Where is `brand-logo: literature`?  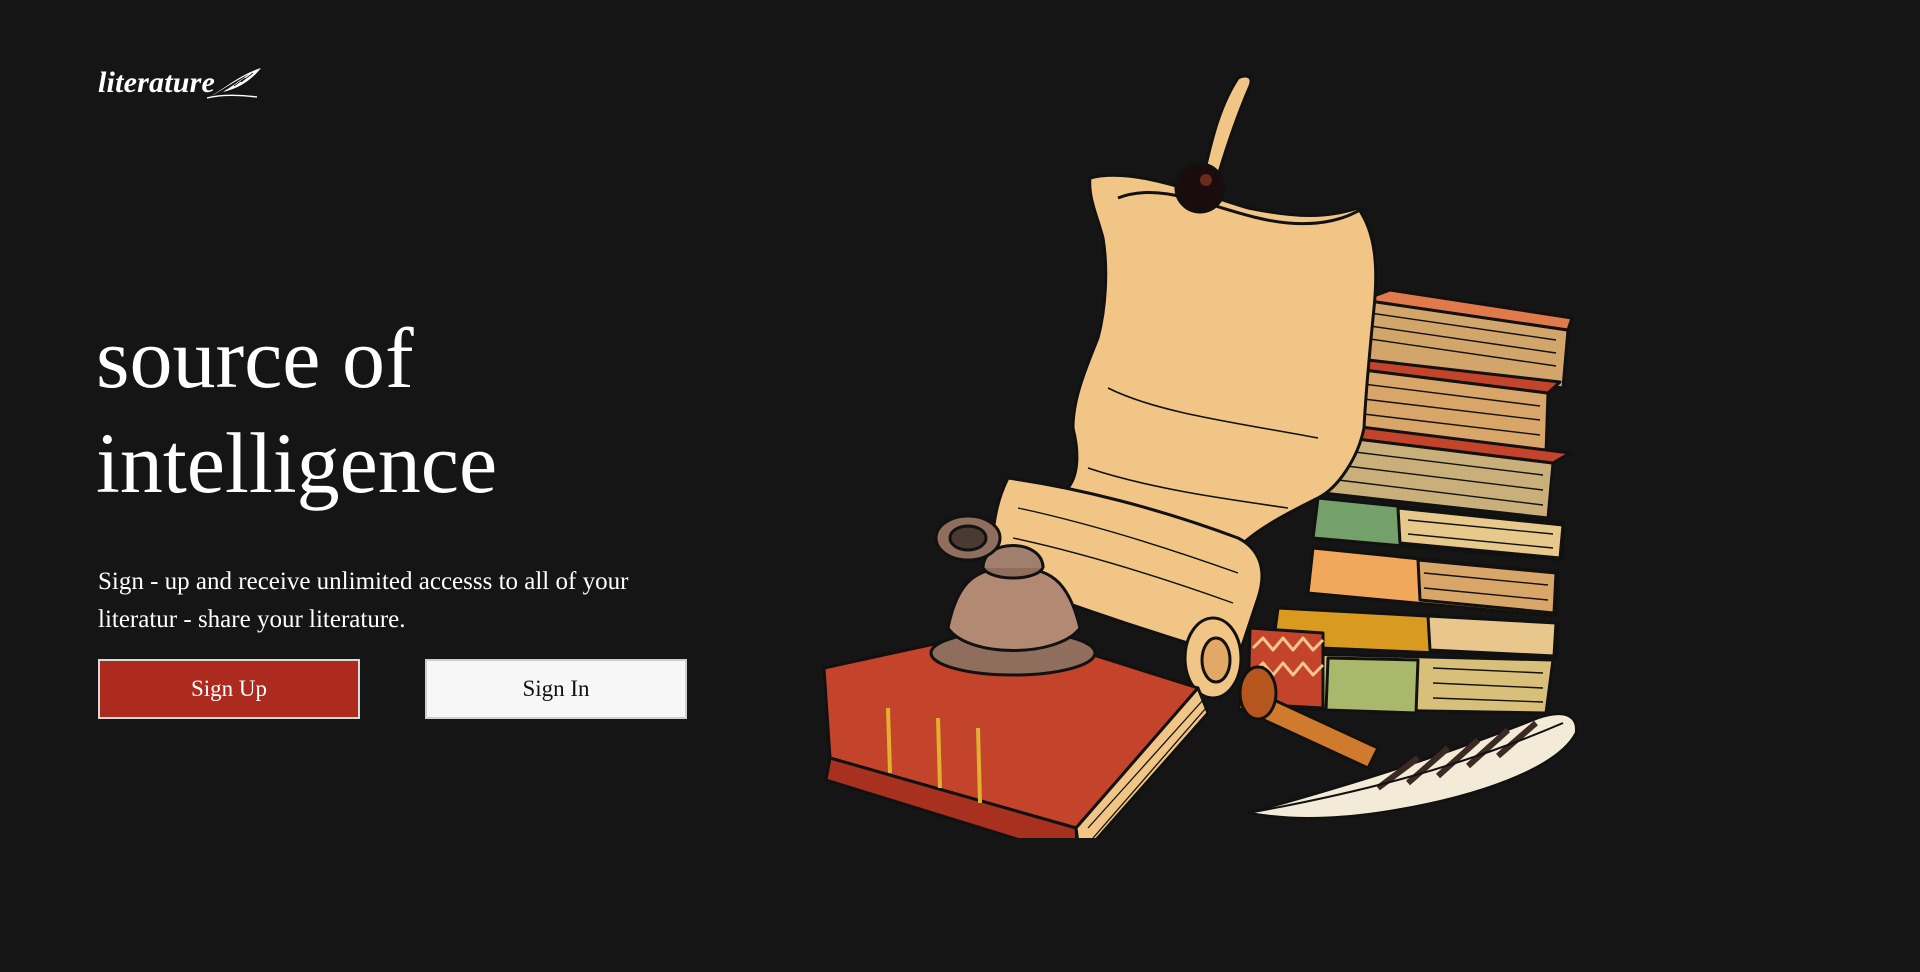 brand-logo: literature is located at coordinates (180, 81).